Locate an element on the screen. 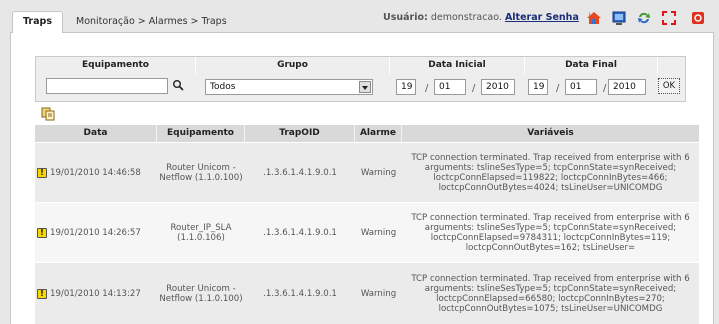 This screenshot has height=324, width=719. fullscreen-icon is located at coordinates (669, 18).